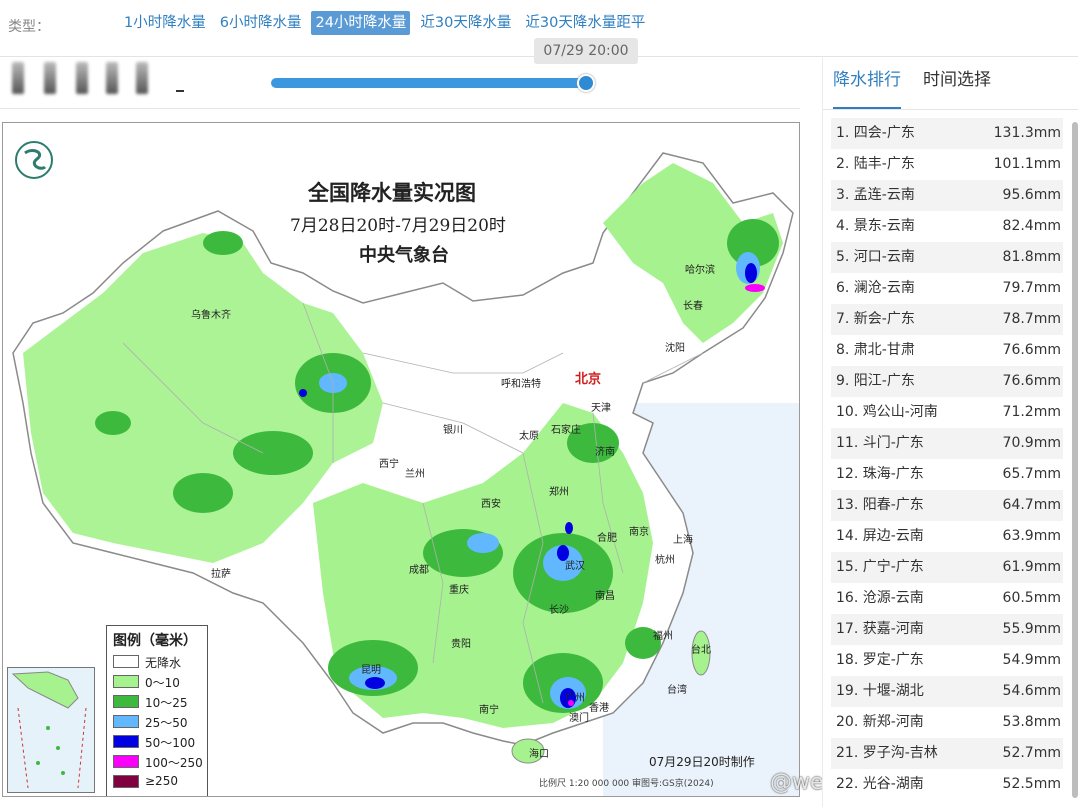 This screenshot has width=1078, height=807. Describe the element at coordinates (947, 412) in the screenshot. I see `ranking-row: 10. 鸡公山-河南 71.2mm` at that location.